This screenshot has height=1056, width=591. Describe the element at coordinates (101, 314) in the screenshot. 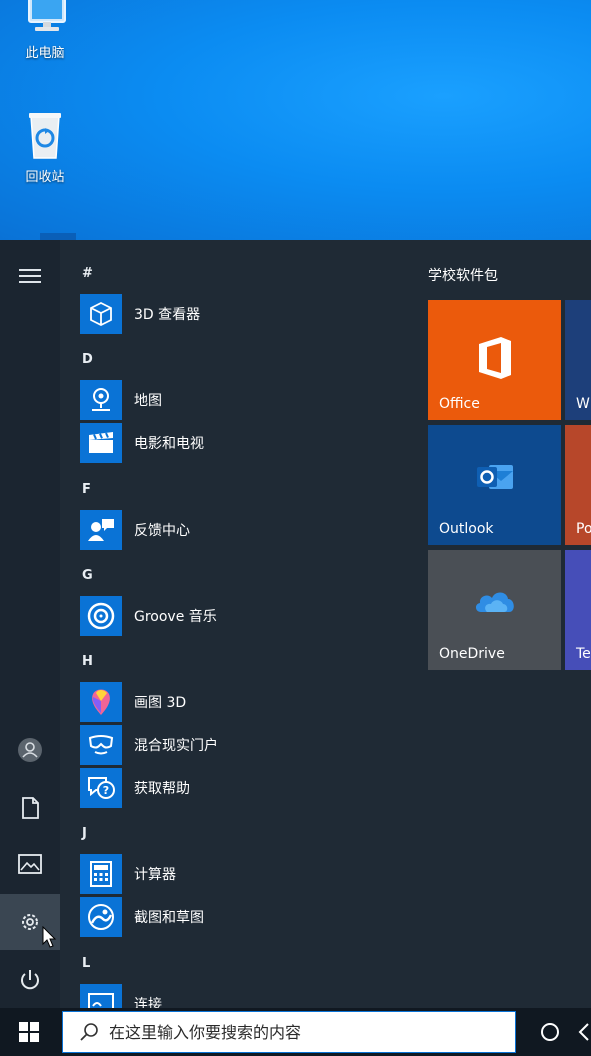

I see `3d-viewer-icon` at that location.